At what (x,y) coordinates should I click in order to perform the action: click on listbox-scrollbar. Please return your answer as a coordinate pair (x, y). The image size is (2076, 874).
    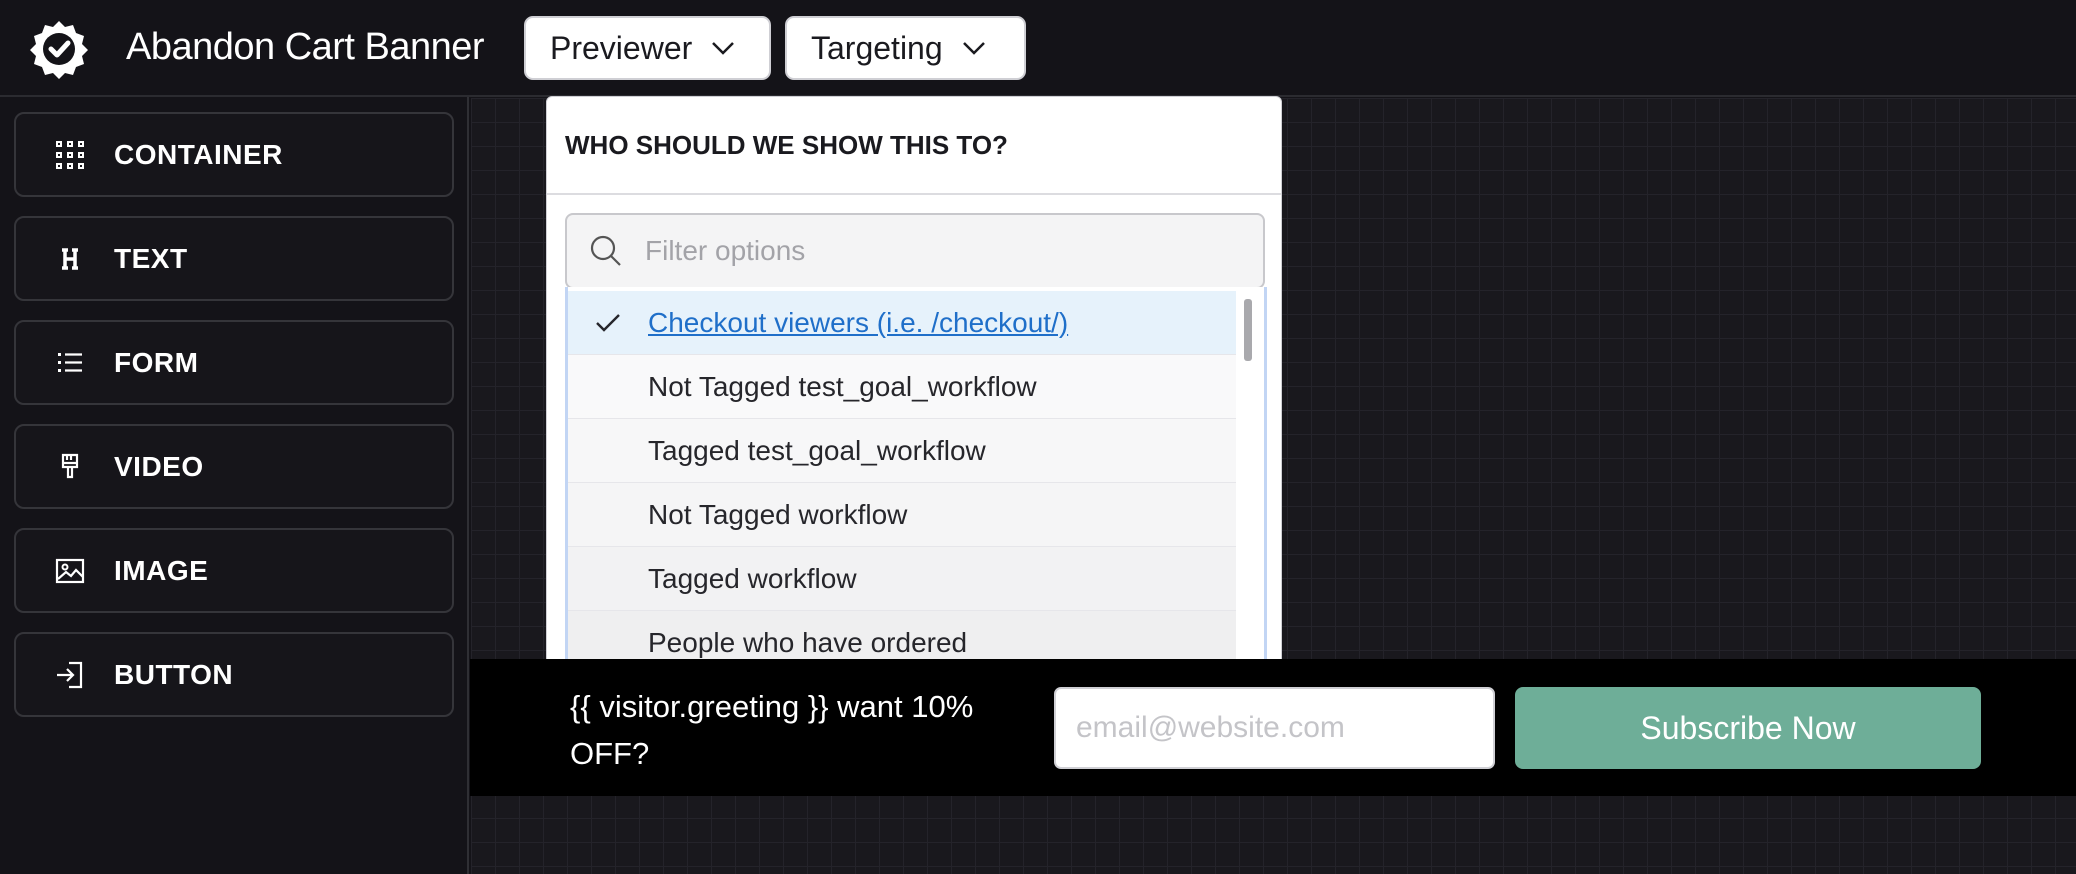
    Looking at the image, I should click on (1248, 330).